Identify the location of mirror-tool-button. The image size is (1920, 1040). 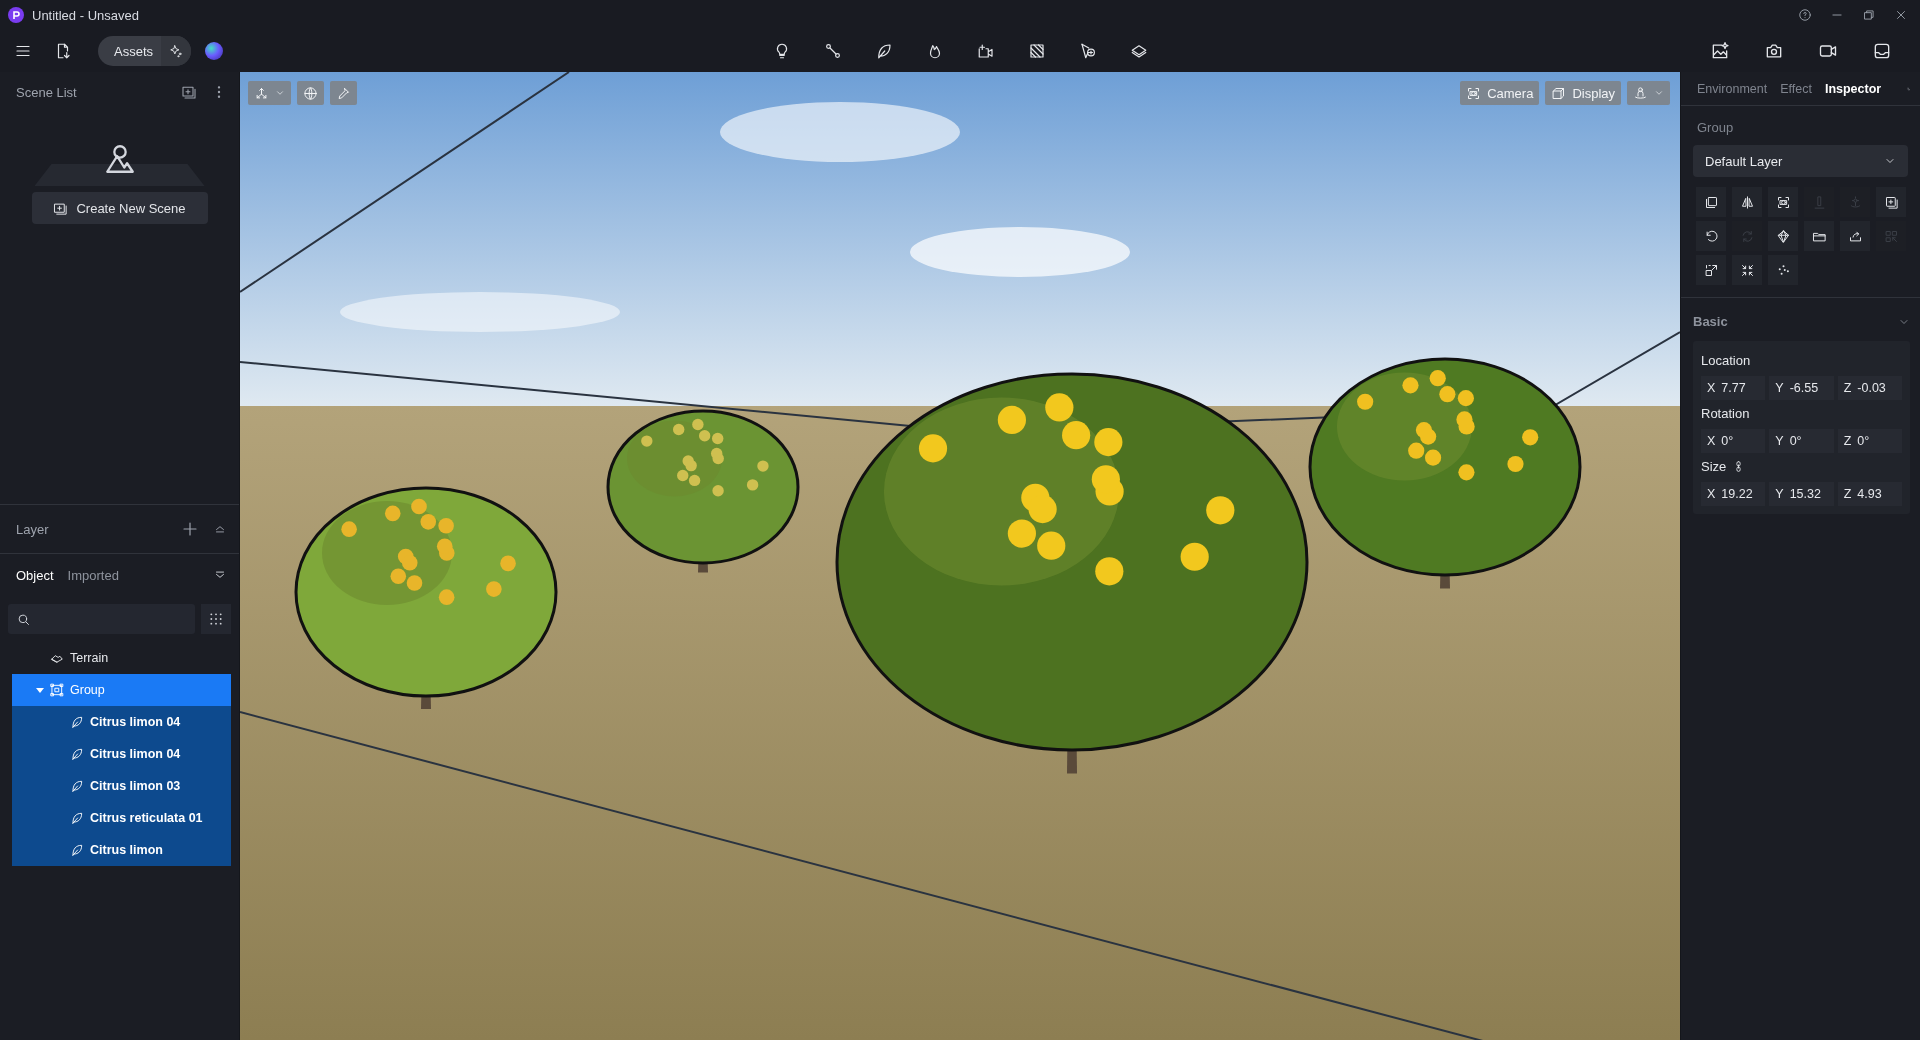
(1747, 202).